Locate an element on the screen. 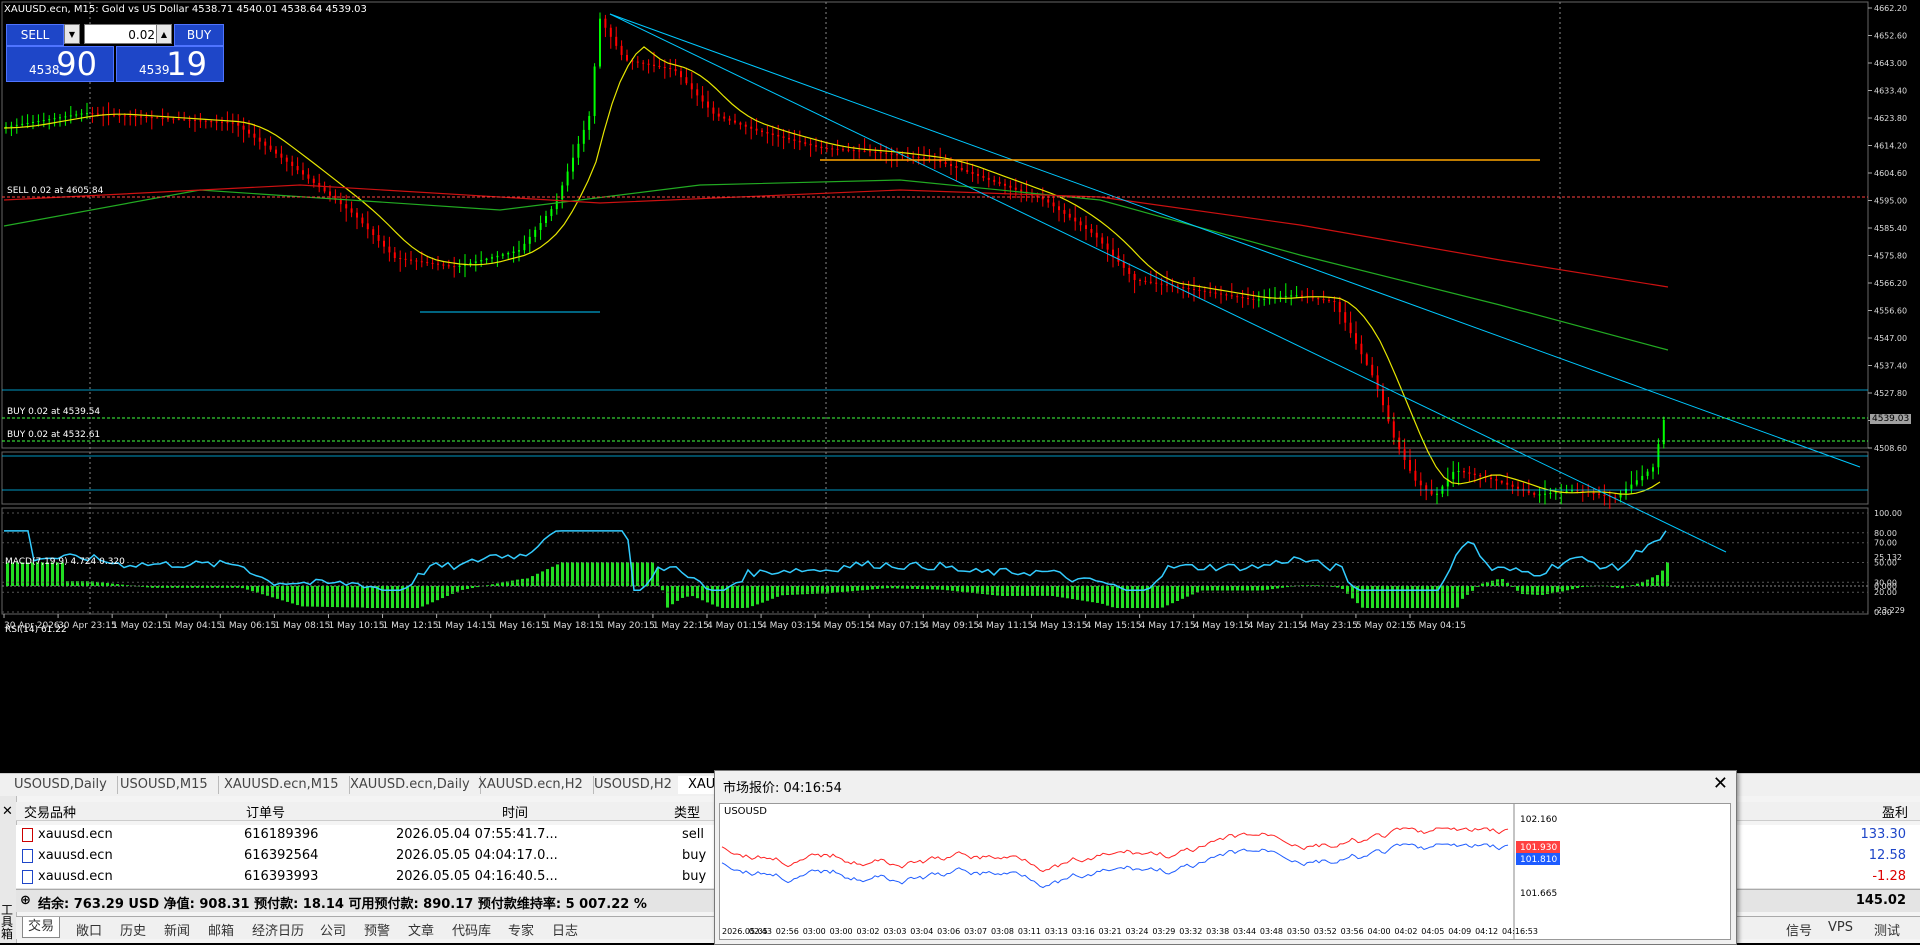 Image resolution: width=1920 pixels, height=945 pixels. tab-tester: 测试 is located at coordinates (1887, 929).